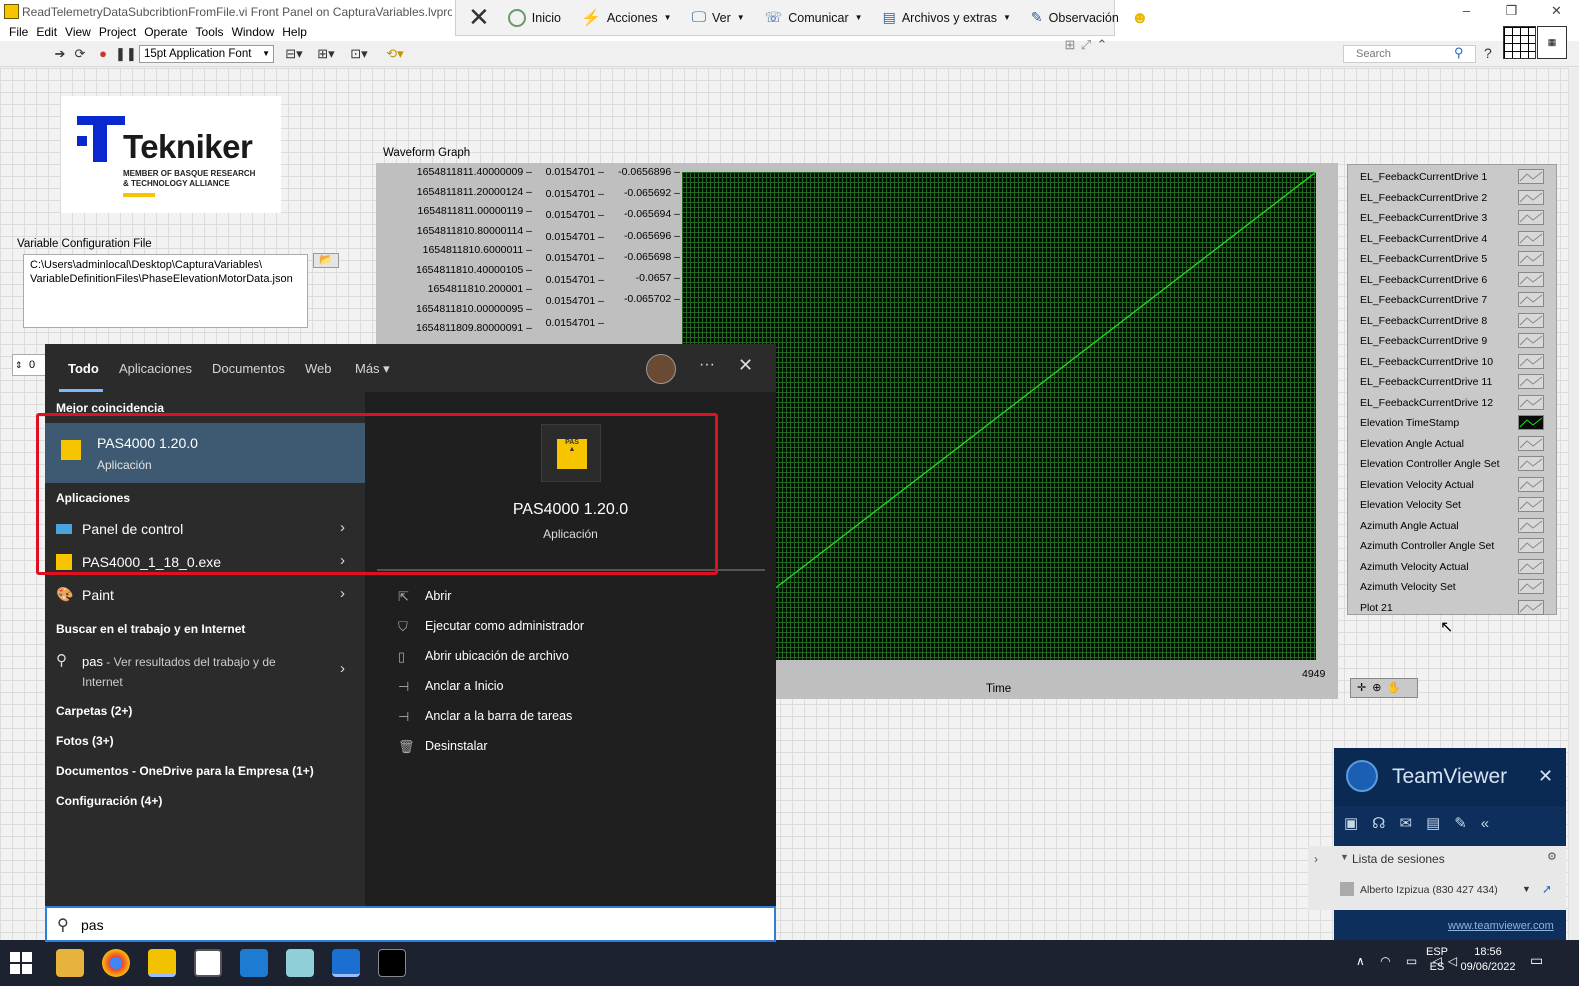 This screenshot has width=1579, height=986. What do you see at coordinates (1556, 11) in the screenshot?
I see `close-window-button: ✕` at bounding box center [1556, 11].